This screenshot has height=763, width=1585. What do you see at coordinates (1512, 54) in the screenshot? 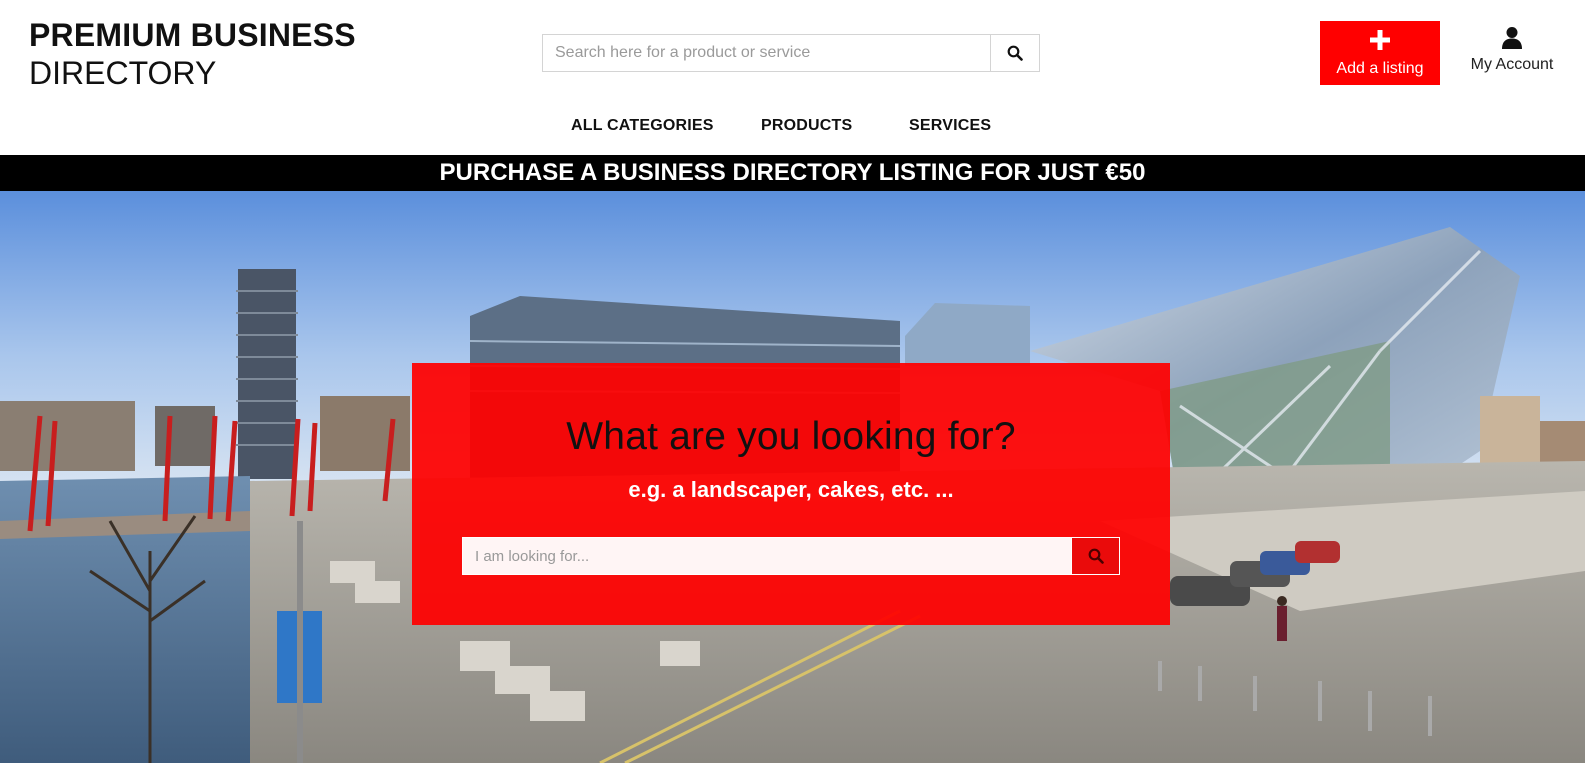
I see `my-account-link: My Account` at bounding box center [1512, 54].